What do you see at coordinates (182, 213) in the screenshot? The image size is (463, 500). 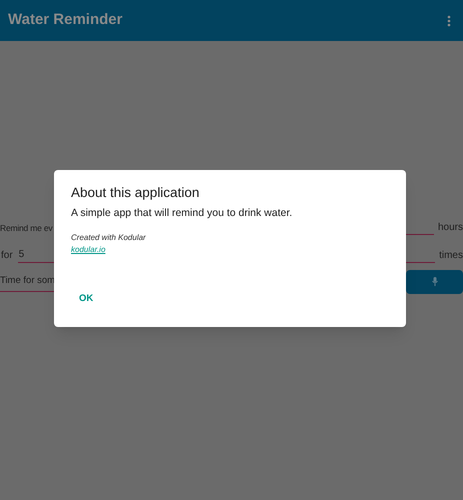 I see `dialog-message: A simple app that will remind you to drink water.` at bounding box center [182, 213].